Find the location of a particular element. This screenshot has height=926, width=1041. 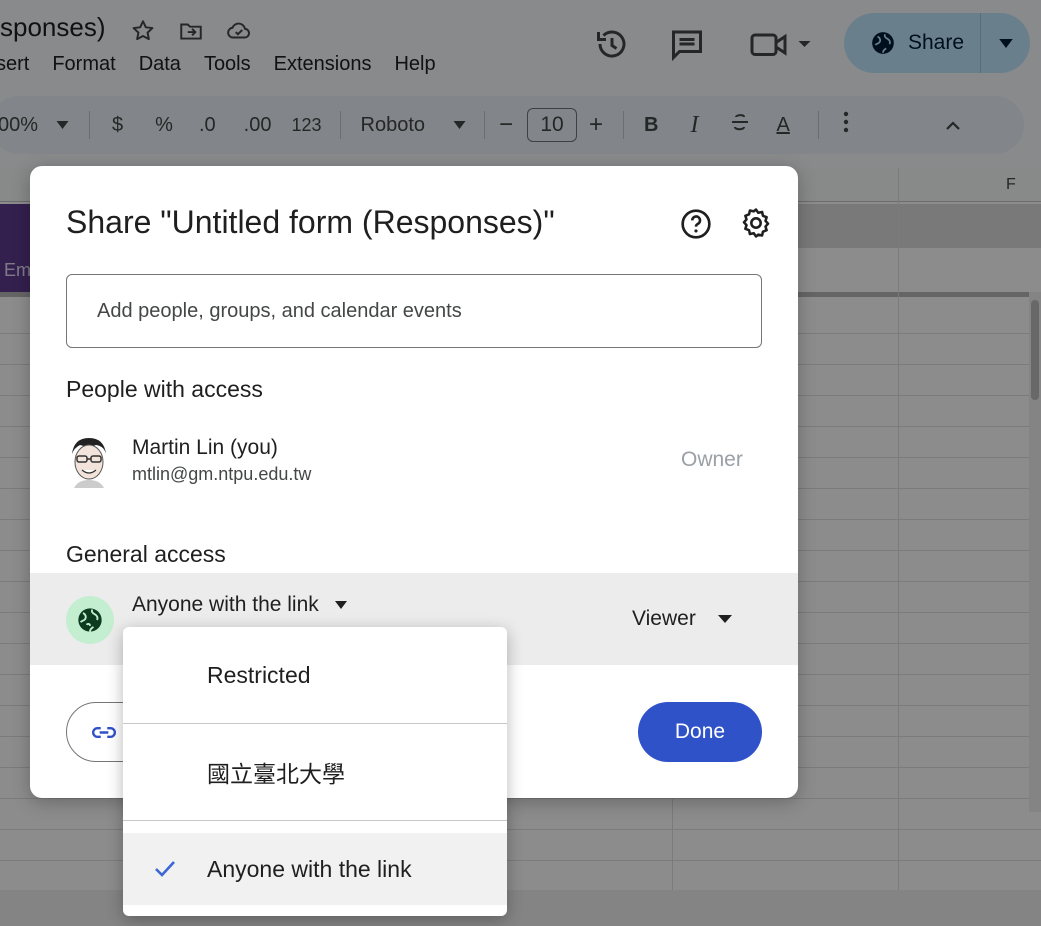

menu-item-organization: 國立臺北大學 is located at coordinates (315, 772).